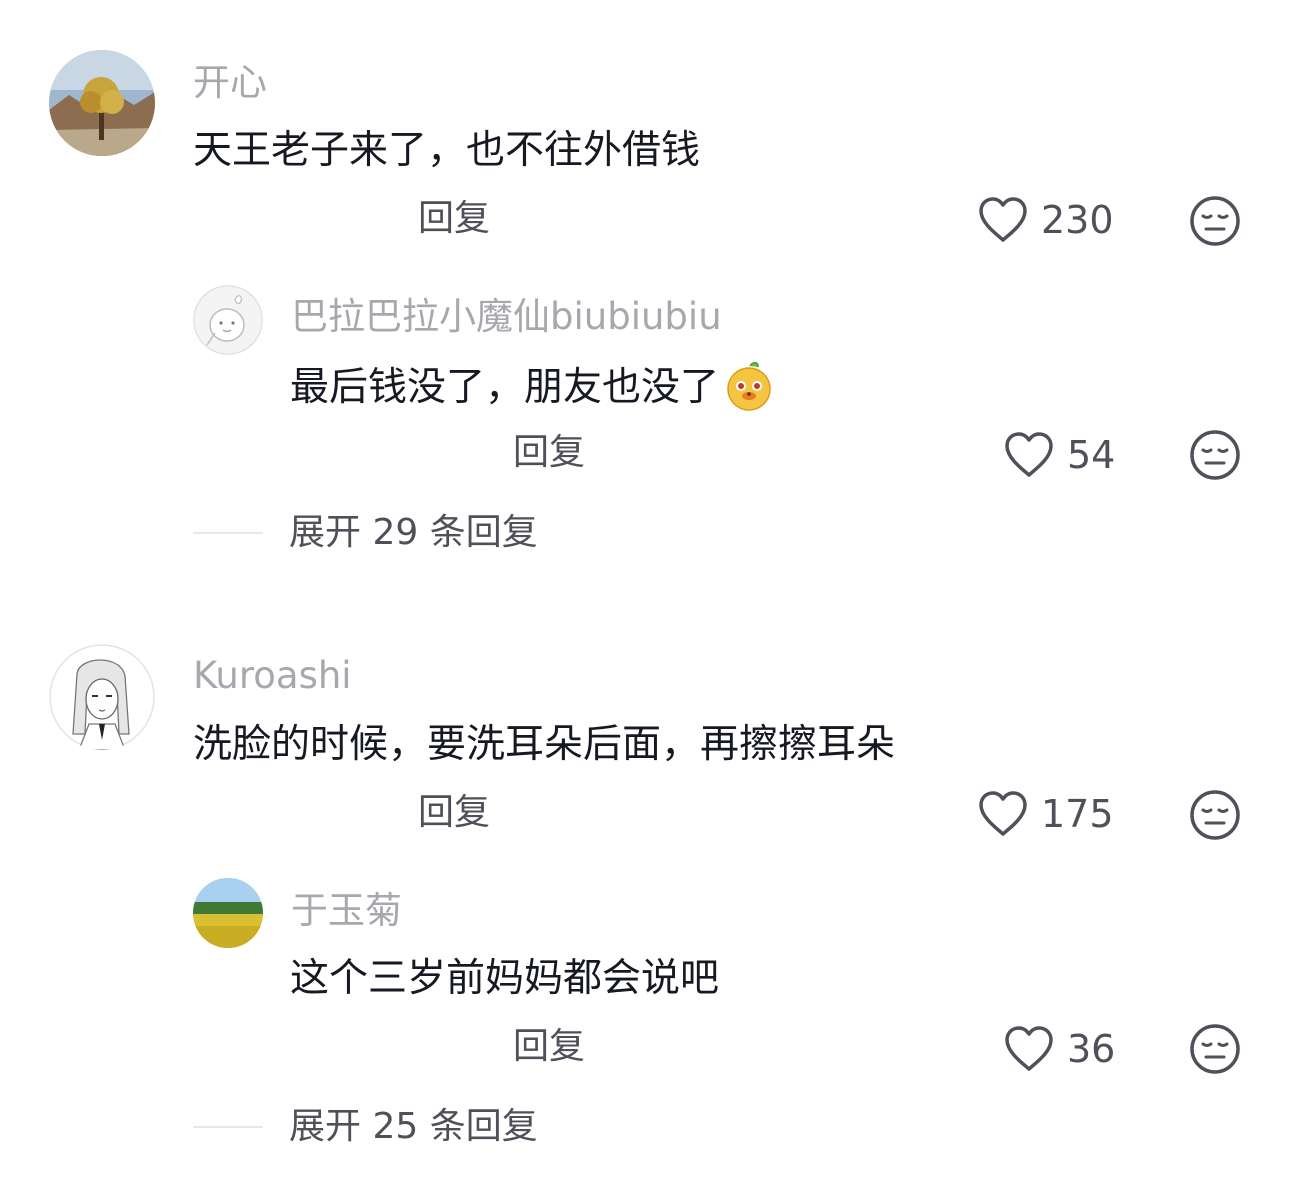 The width and height of the screenshot is (1290, 1181). I want to click on username: 开心, so click(230, 82).